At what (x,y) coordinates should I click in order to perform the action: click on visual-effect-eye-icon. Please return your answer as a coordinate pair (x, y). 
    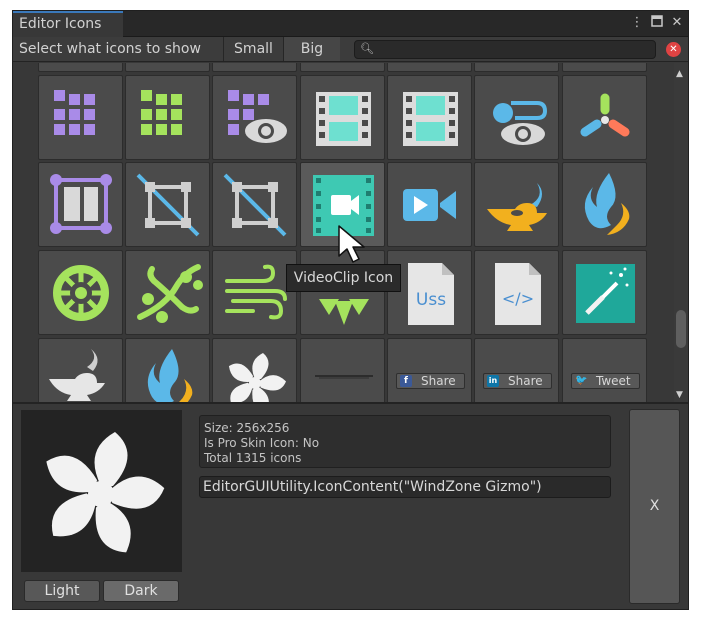
    Looking at the image, I should click on (516, 117).